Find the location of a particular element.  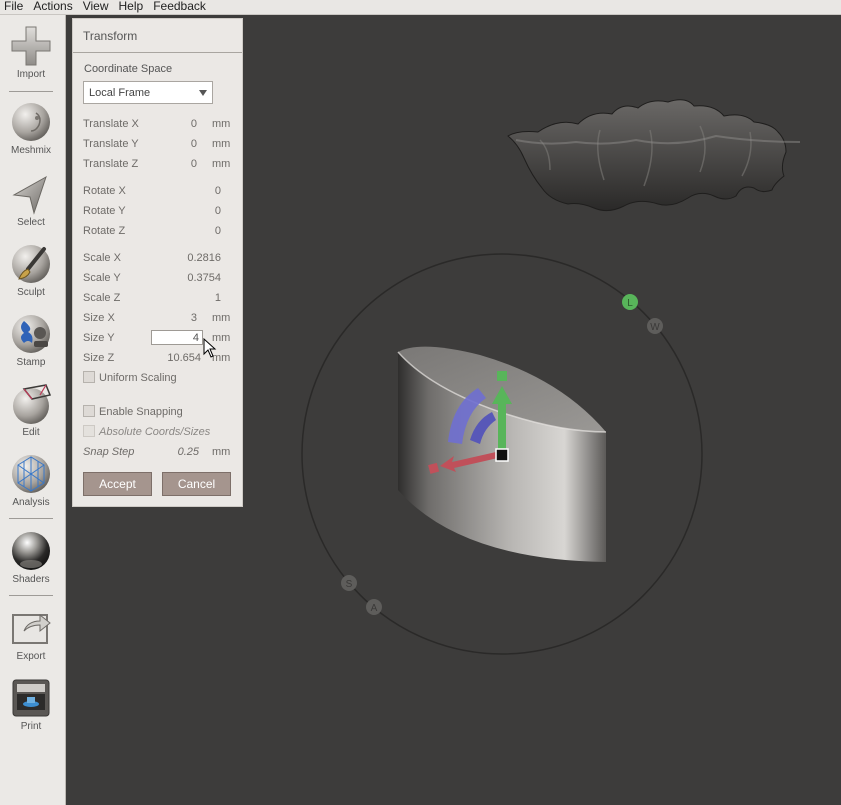

print-tool: Print is located at coordinates (31, 704).